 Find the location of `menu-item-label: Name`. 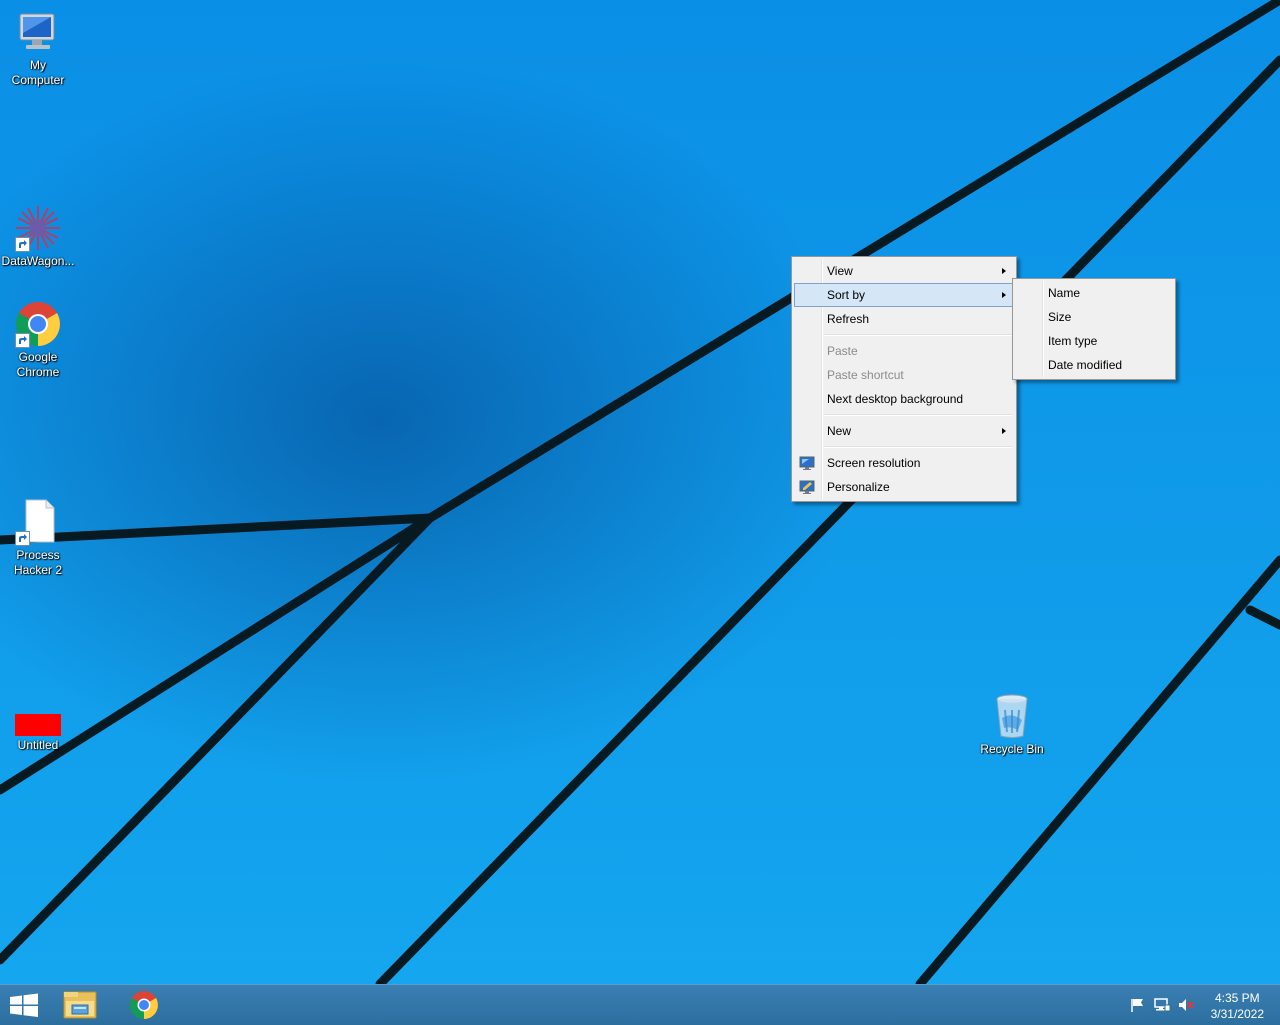

menu-item-label: Name is located at coordinates (1064, 293).